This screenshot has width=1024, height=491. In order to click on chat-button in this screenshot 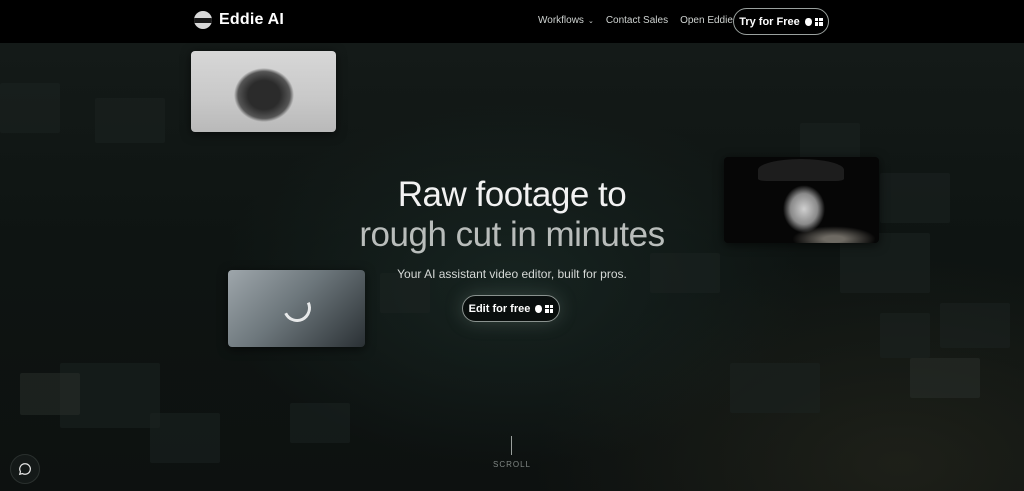, I will do `click(25, 469)`.